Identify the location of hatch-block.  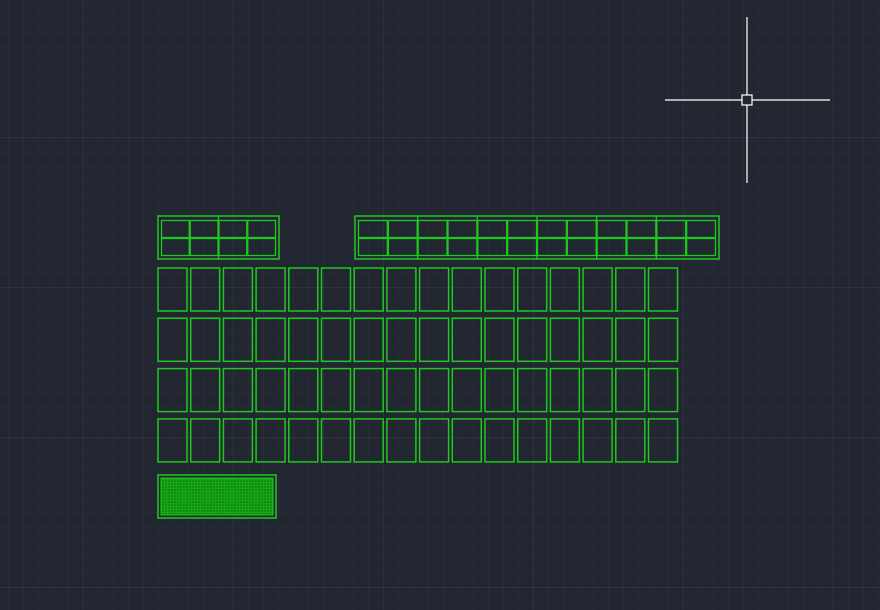
(217, 496).